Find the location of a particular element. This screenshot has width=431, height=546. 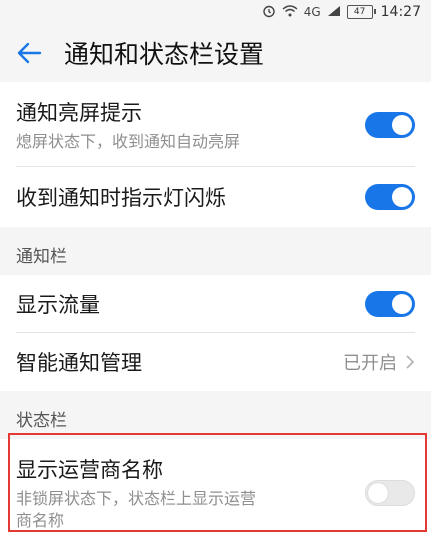

section-header-status-bar: 状态栏 is located at coordinates (215, 415).